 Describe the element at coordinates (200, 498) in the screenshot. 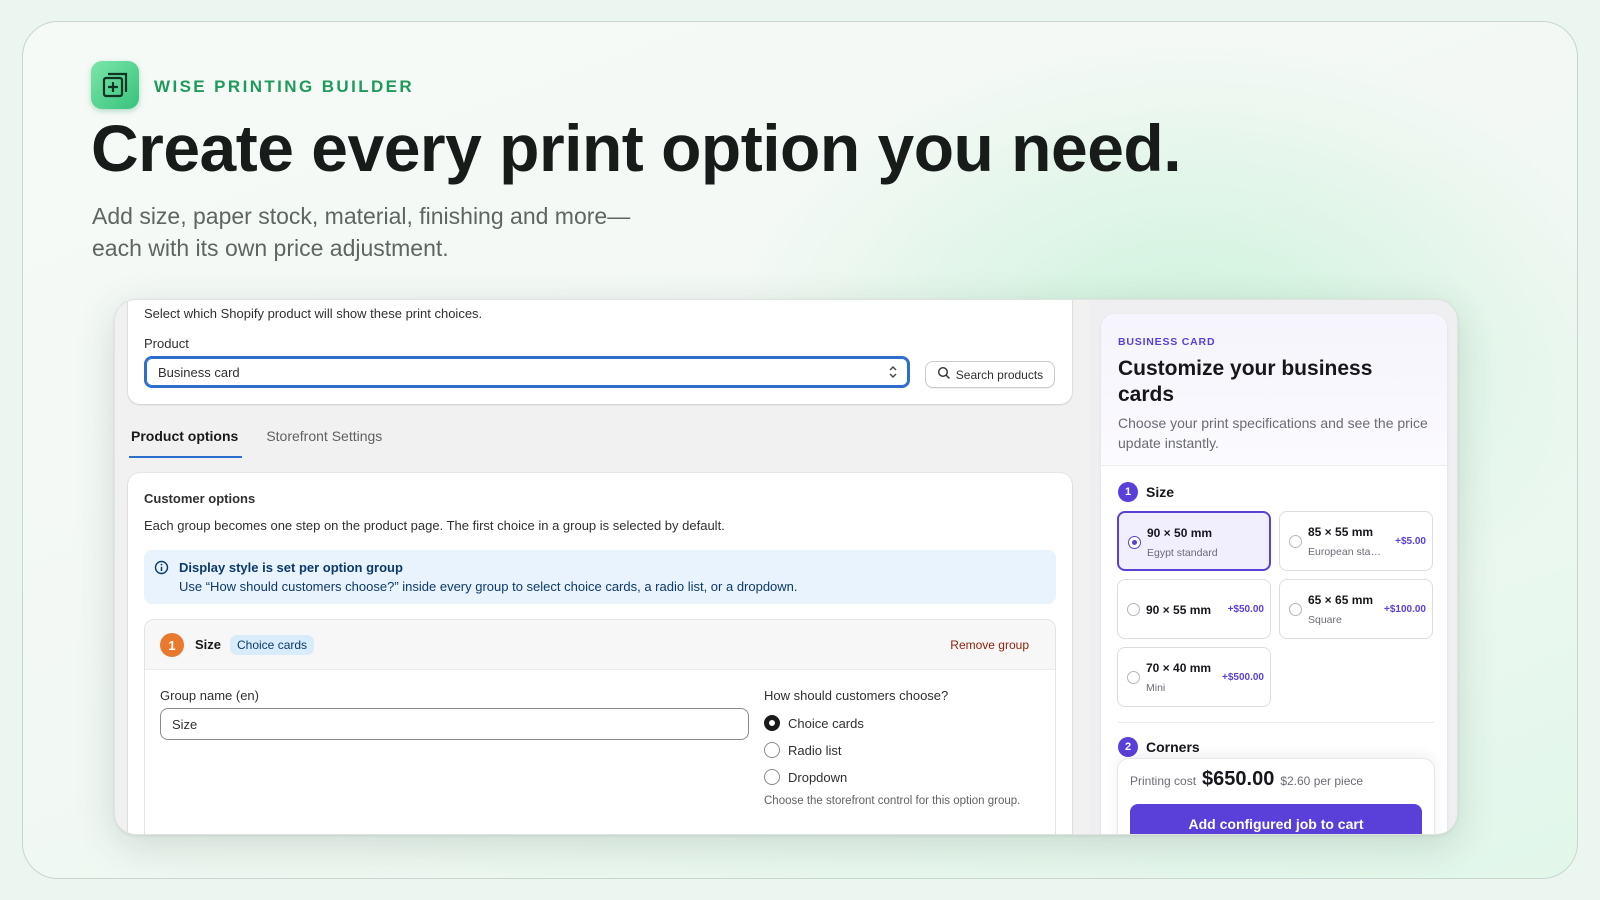

I see `customer-options-title: Customer options` at that location.